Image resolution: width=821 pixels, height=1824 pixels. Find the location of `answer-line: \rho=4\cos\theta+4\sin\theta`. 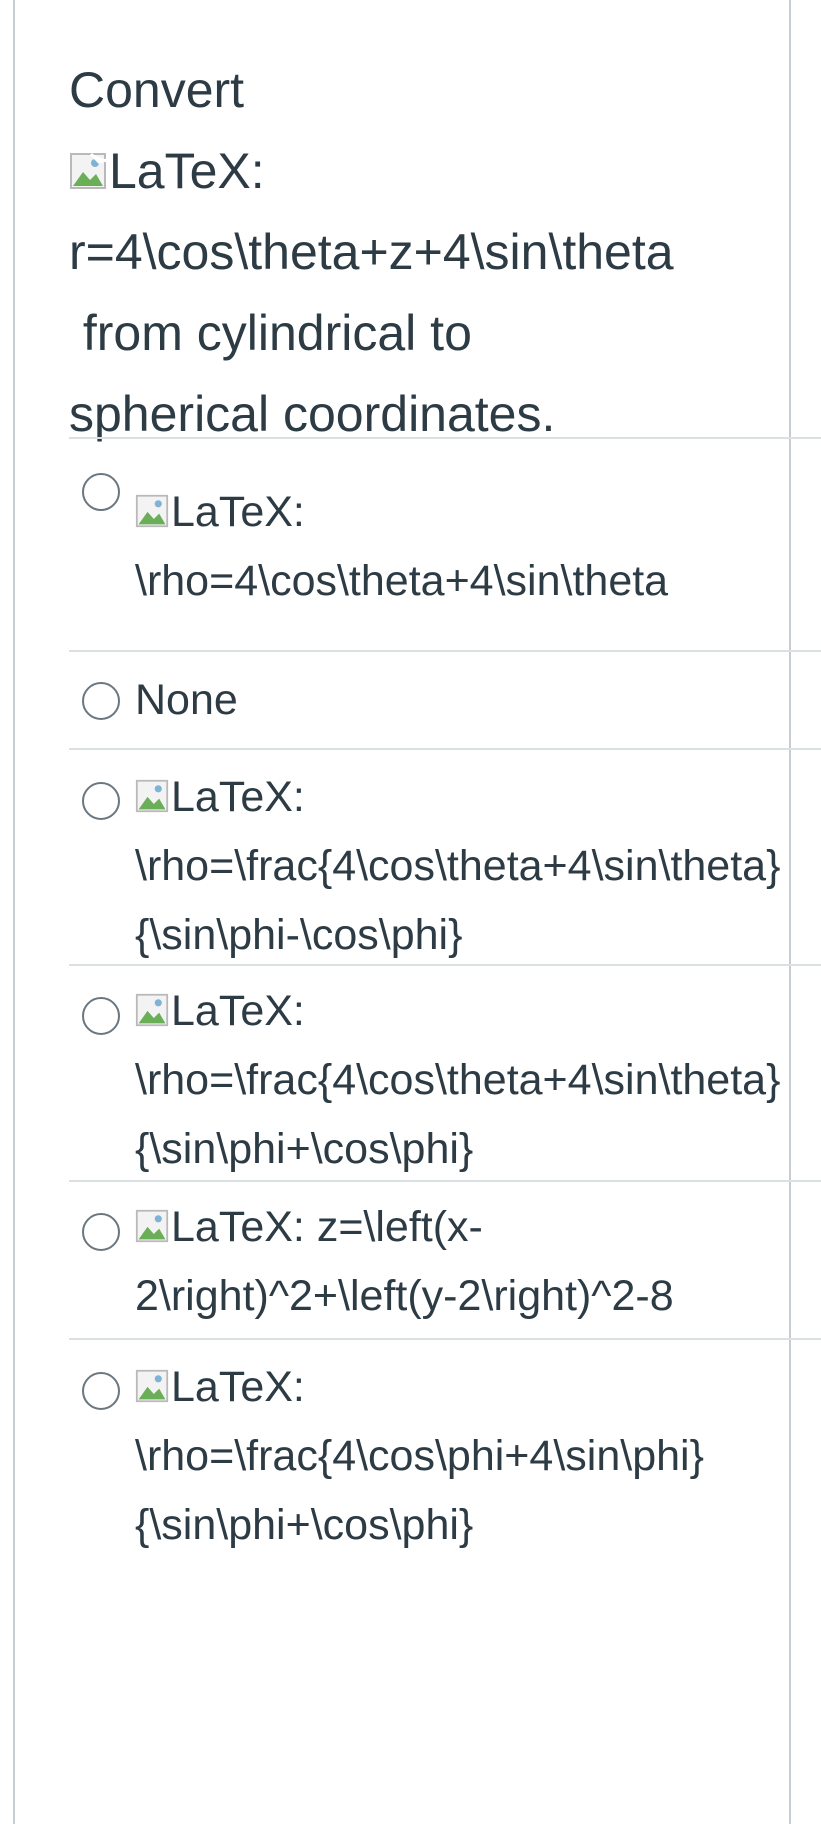

answer-line: \rho=4\cos\theta+4\sin\theta is located at coordinates (402, 581).